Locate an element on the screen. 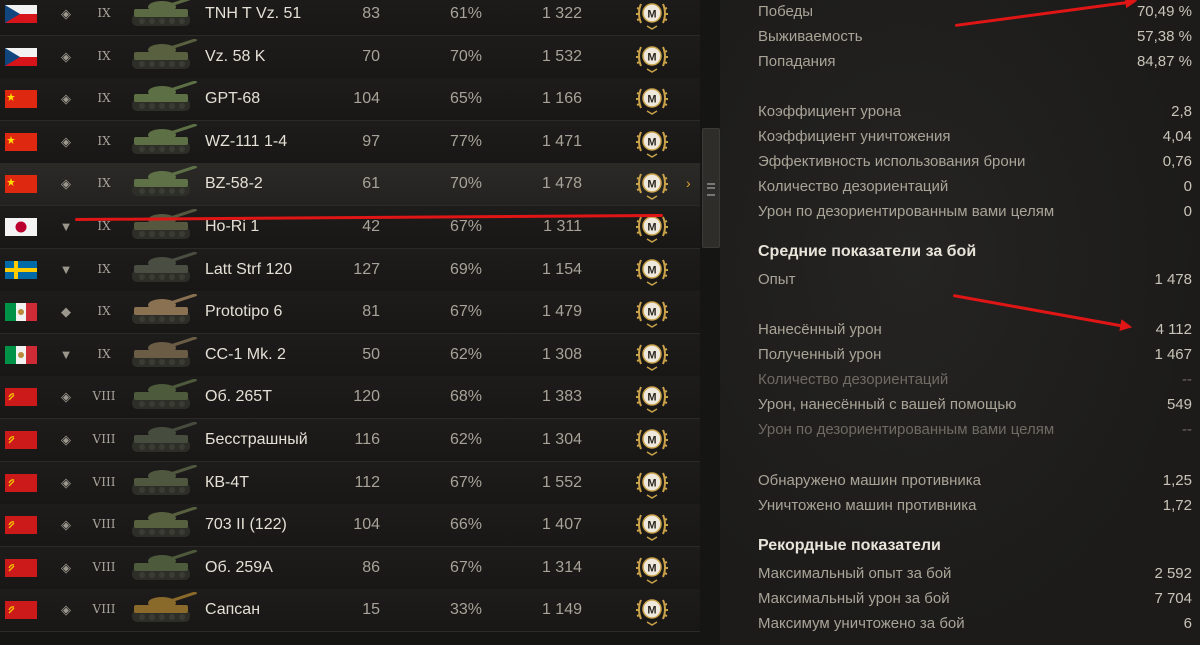 The height and width of the screenshot is (645, 1200). stat-row: Коэффициент урона 2,8 is located at coordinates (975, 114).